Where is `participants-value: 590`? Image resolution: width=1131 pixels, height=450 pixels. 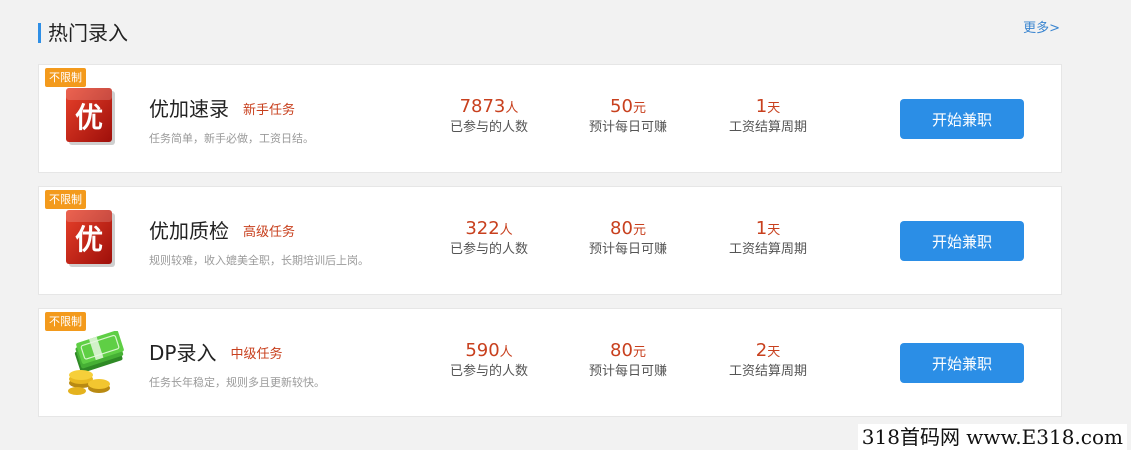
participants-value: 590 is located at coordinates (482, 350).